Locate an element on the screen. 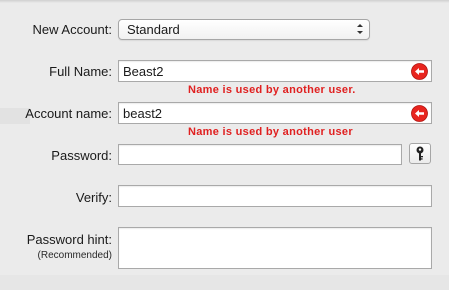 The width and height of the screenshot is (449, 290). verify-field is located at coordinates (275, 196).